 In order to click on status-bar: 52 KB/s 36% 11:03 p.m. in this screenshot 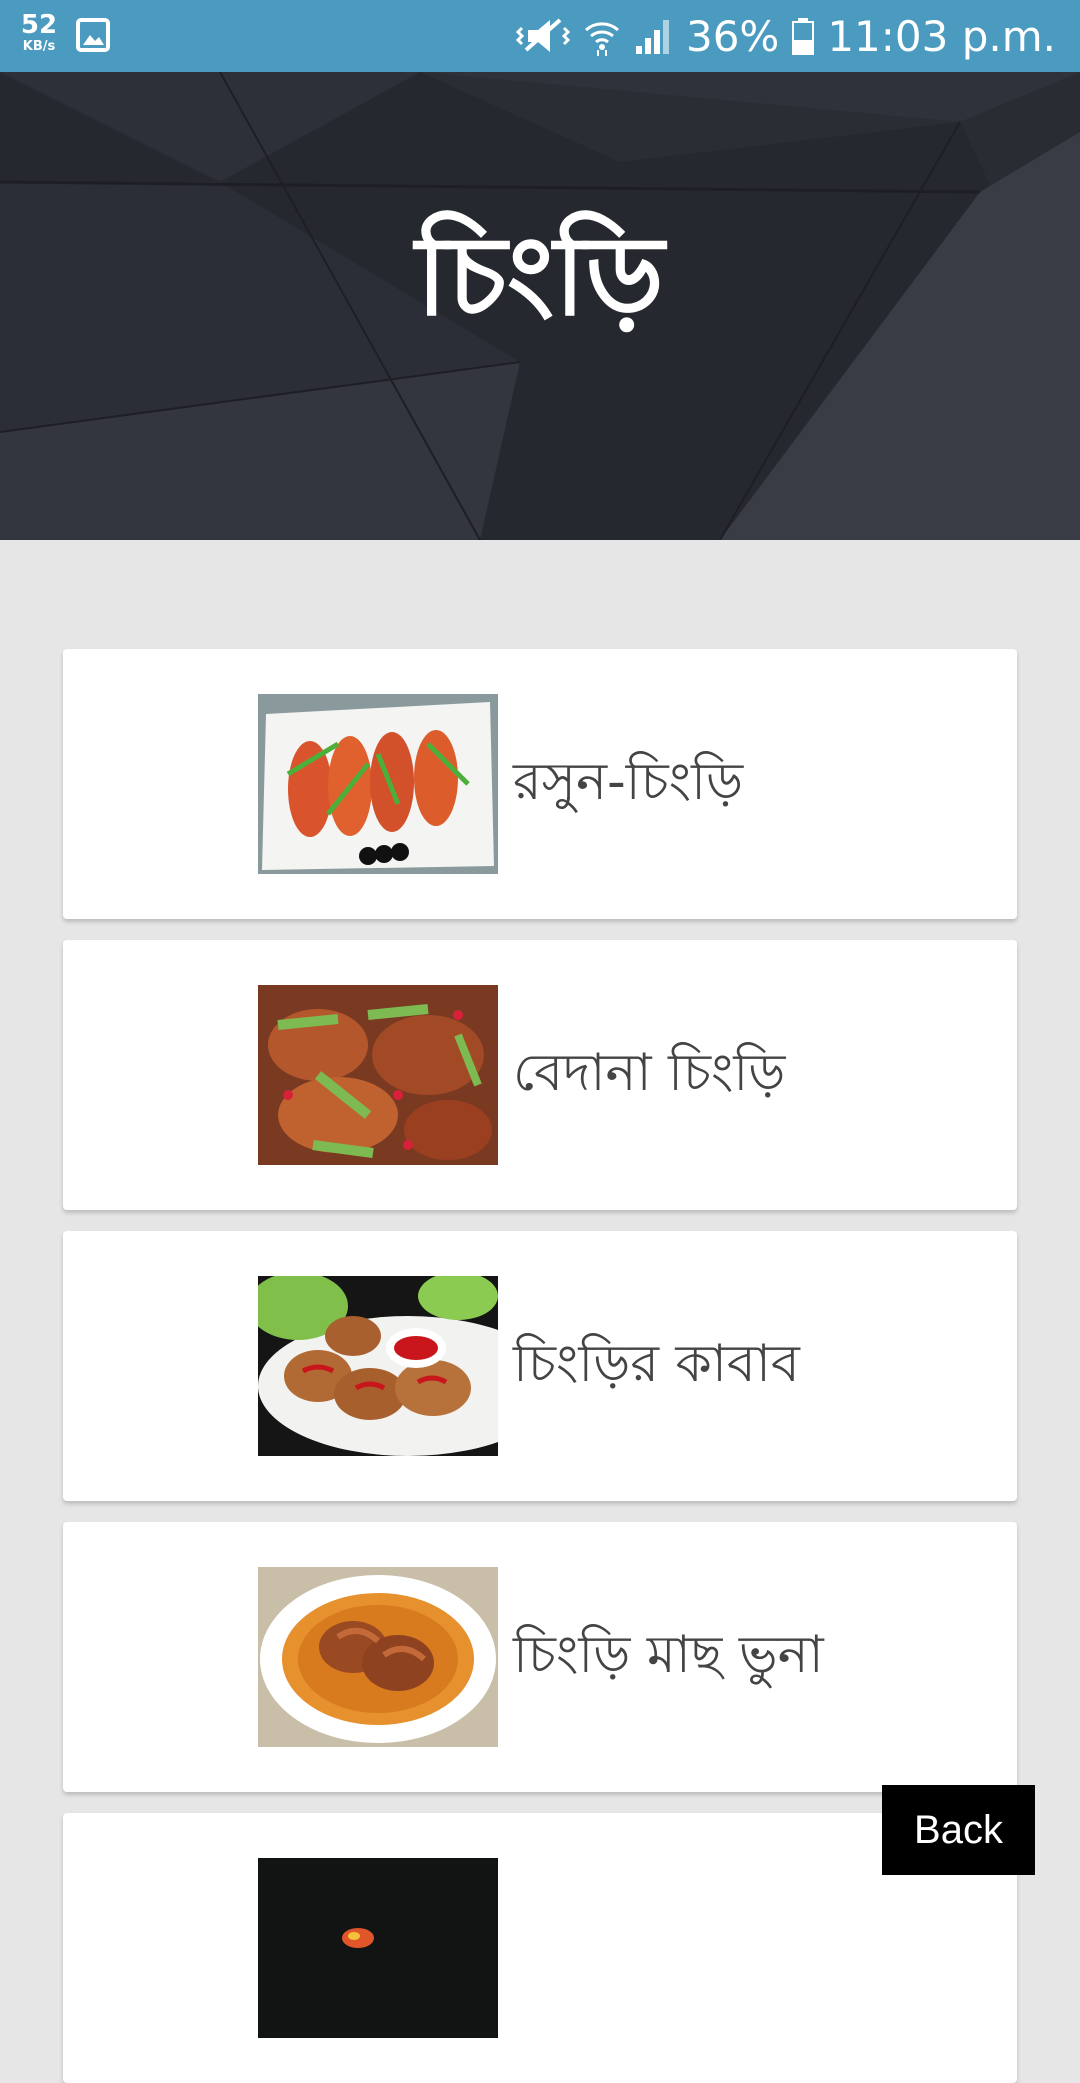, I will do `click(540, 36)`.